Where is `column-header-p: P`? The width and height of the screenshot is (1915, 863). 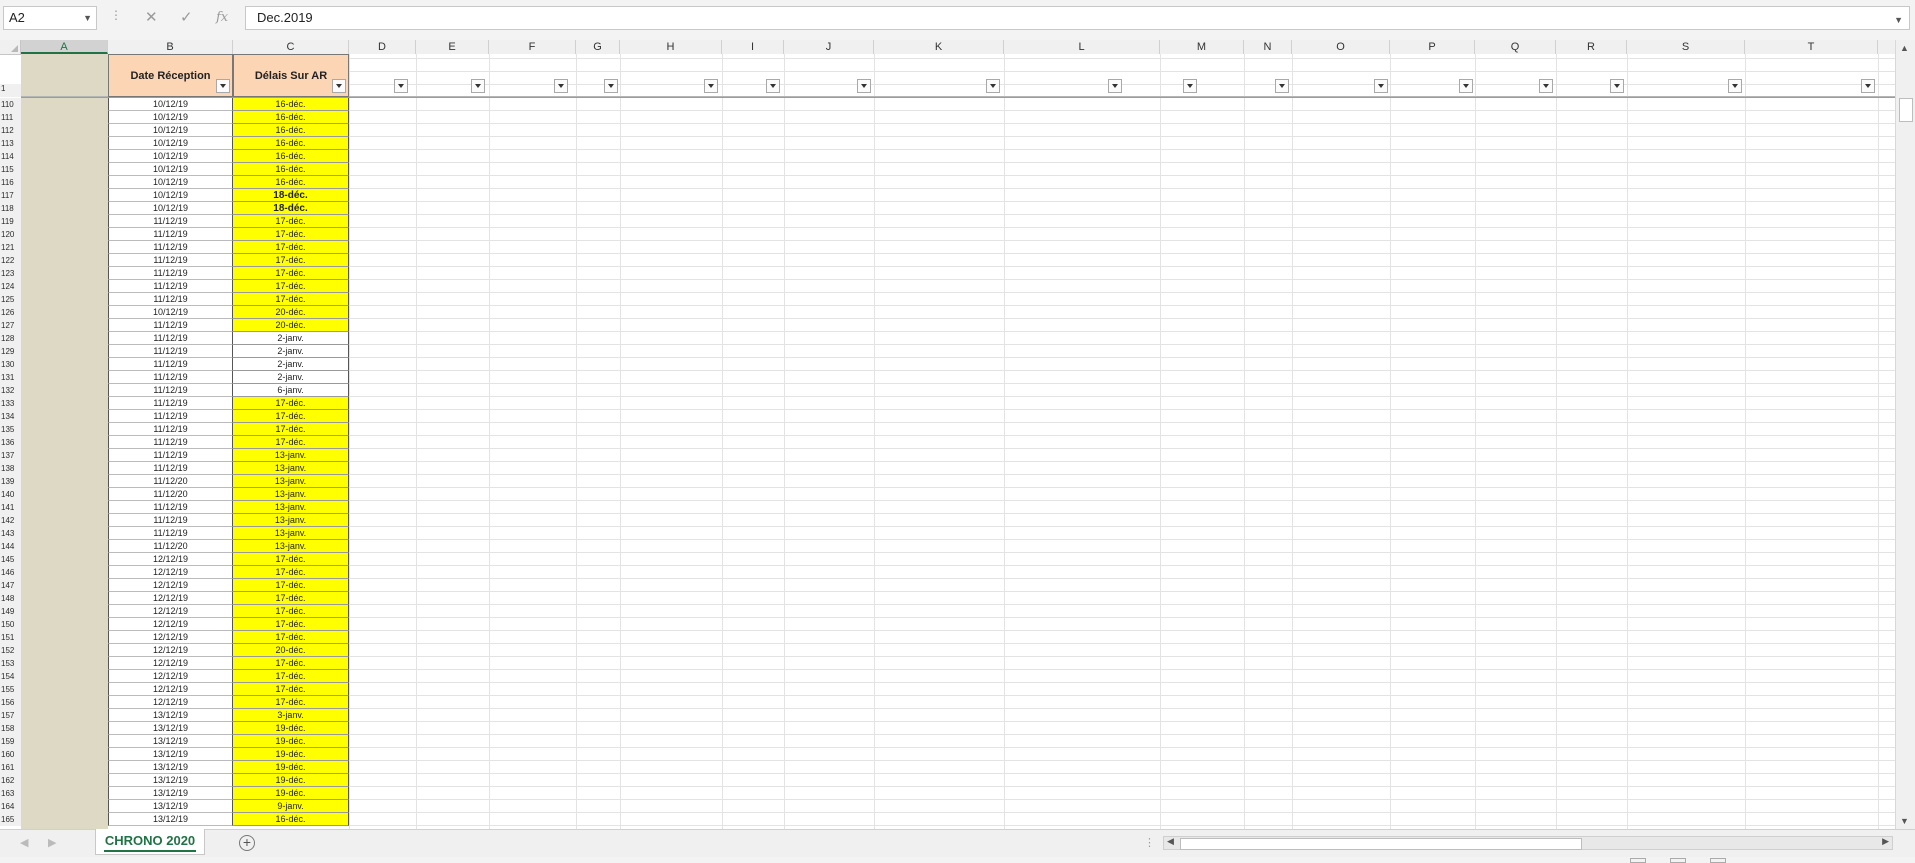 column-header-p: P is located at coordinates (1432, 47).